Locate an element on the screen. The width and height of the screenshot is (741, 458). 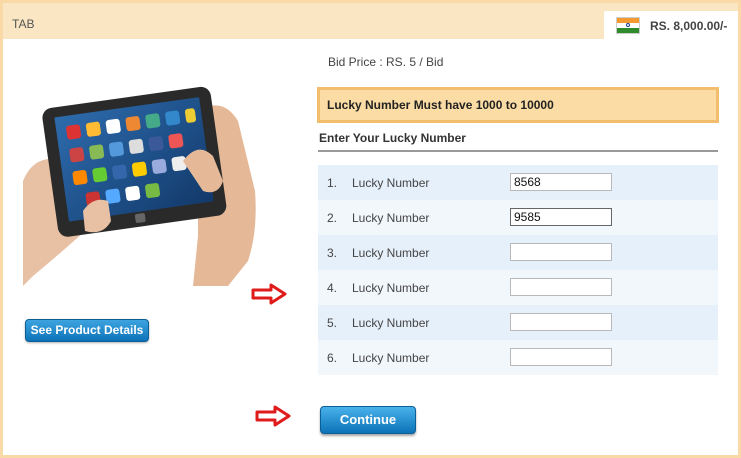
row-index: 2. is located at coordinates (332, 218).